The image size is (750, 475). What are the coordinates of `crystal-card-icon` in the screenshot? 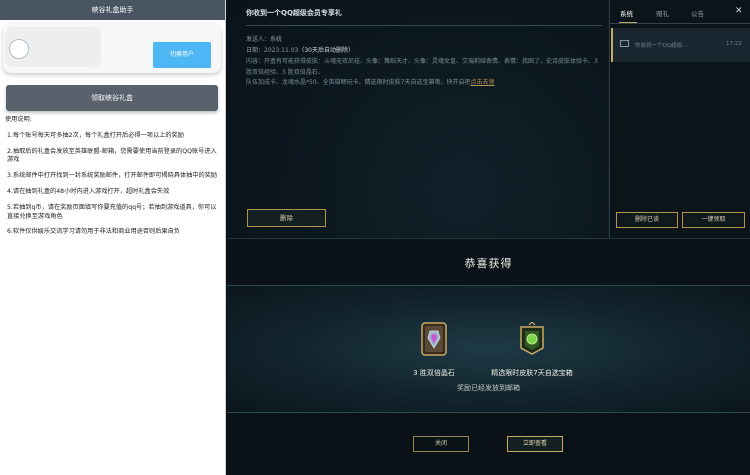 It's located at (434, 339).